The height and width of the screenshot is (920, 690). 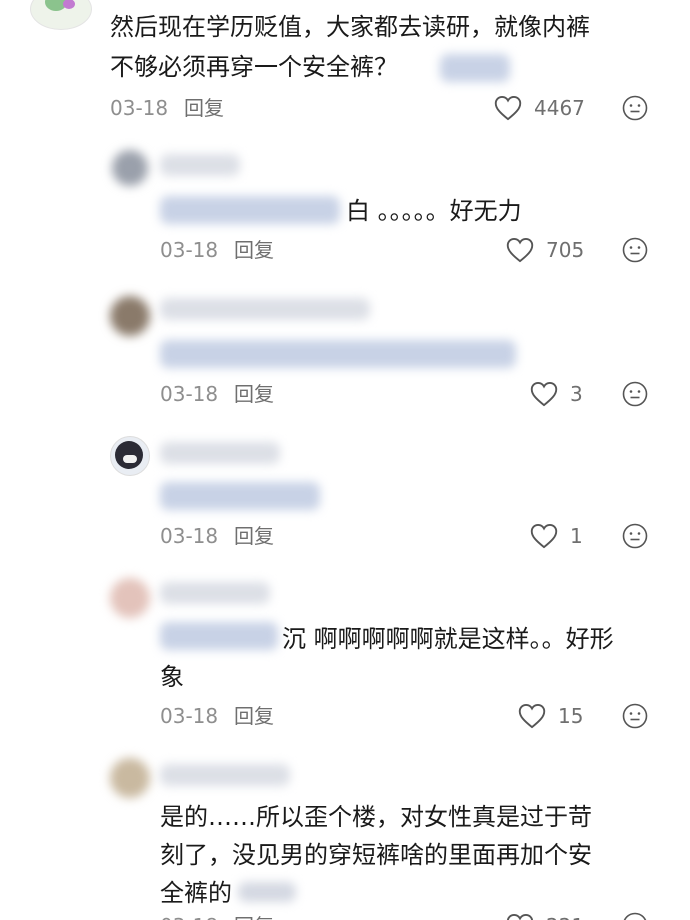 I want to click on like-button: 221, so click(x=545, y=916).